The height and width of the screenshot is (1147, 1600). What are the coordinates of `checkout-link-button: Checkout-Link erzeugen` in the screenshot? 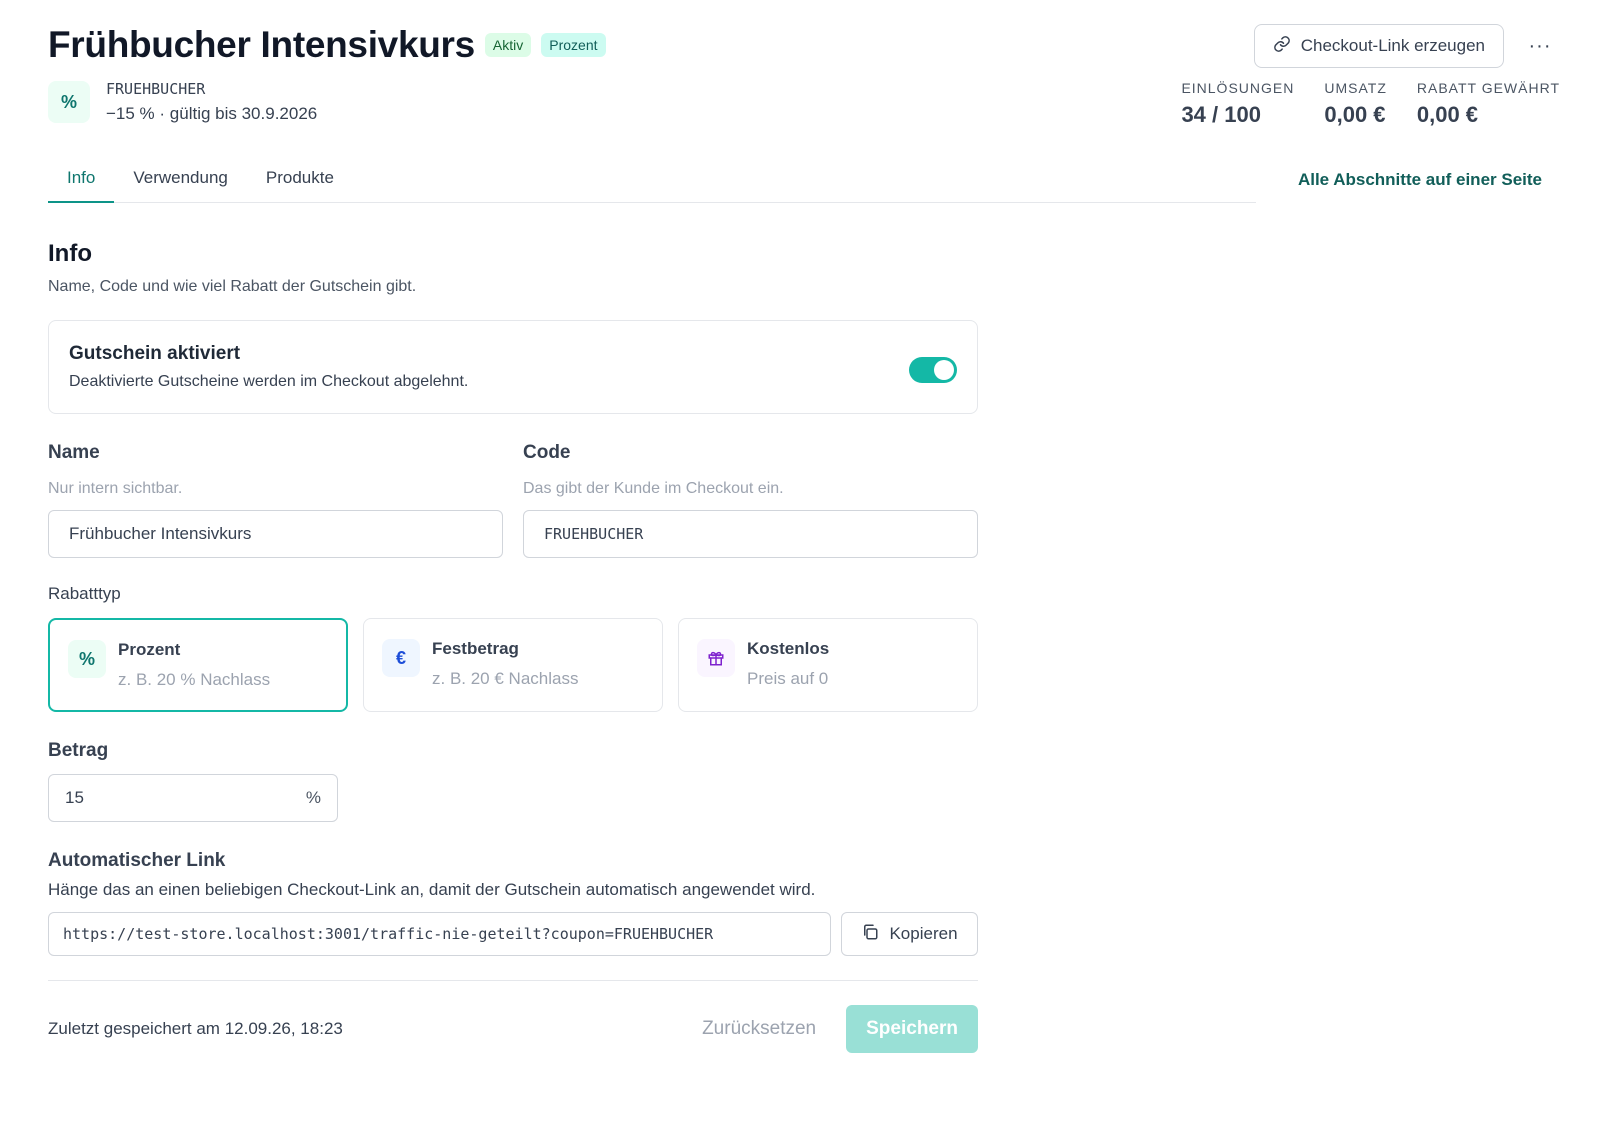 It's located at (1378, 46).